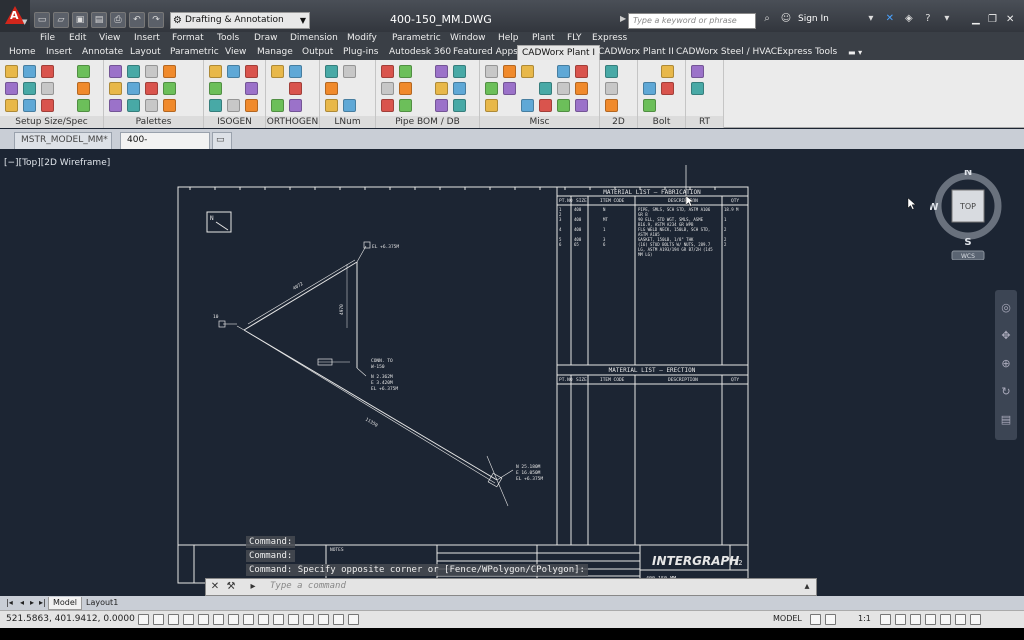 This screenshot has width=1024, height=640. Describe the element at coordinates (933, 207) in the screenshot. I see `compass-west: W` at that location.